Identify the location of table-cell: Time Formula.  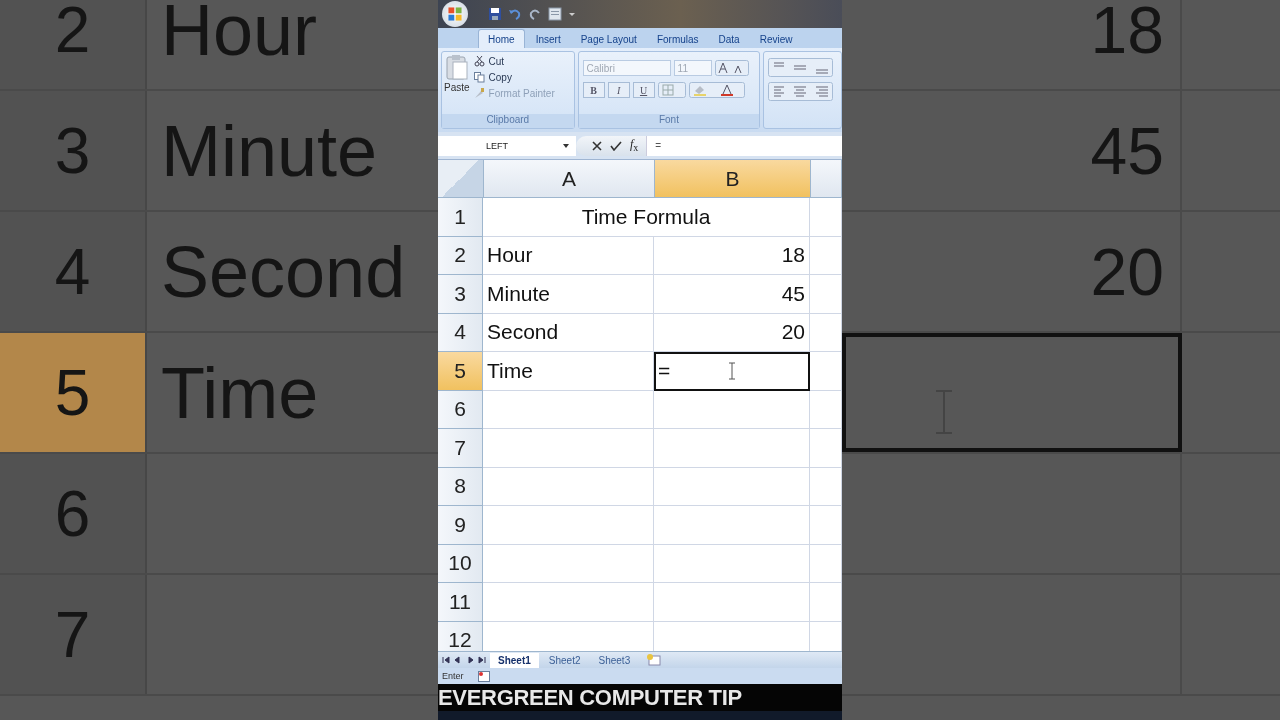
(646, 217).